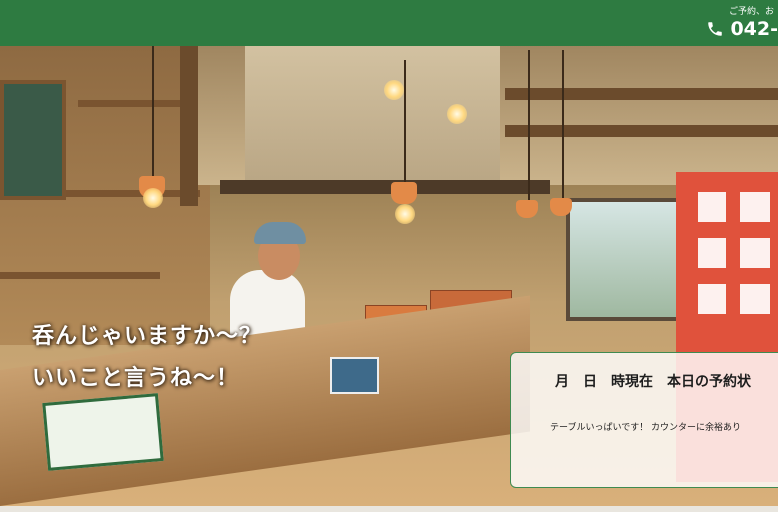  Describe the element at coordinates (715, 29) in the screenshot. I see `phone-icon` at that location.